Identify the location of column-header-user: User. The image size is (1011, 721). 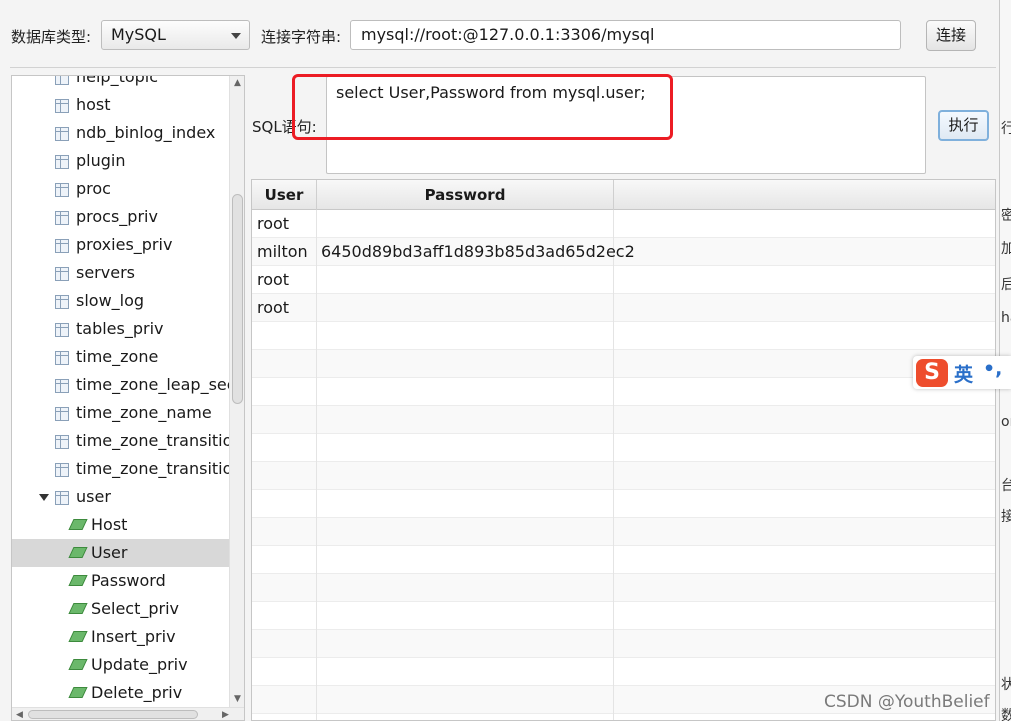
(284, 195).